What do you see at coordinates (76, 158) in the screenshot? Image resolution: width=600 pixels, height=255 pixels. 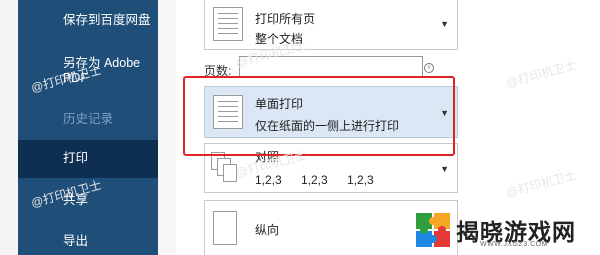 I see `nav-item-label: 打印` at bounding box center [76, 158].